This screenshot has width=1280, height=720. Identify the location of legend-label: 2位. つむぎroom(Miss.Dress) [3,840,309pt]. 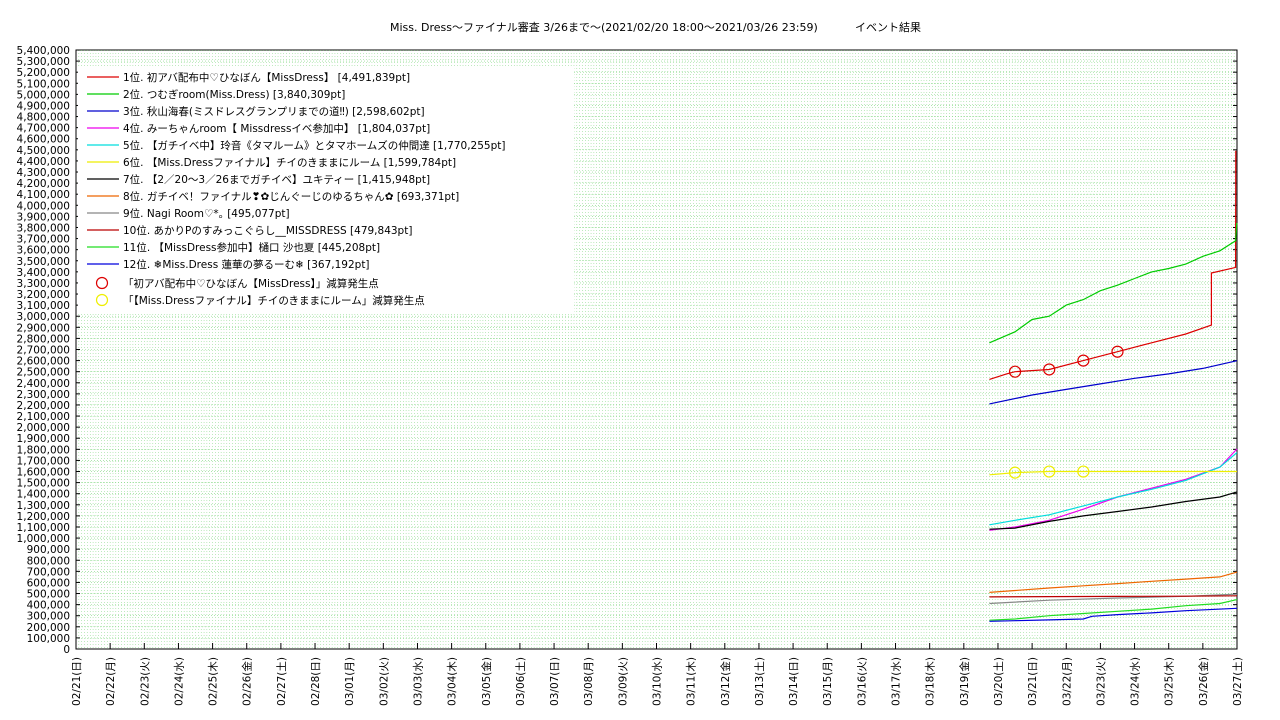
(234, 94).